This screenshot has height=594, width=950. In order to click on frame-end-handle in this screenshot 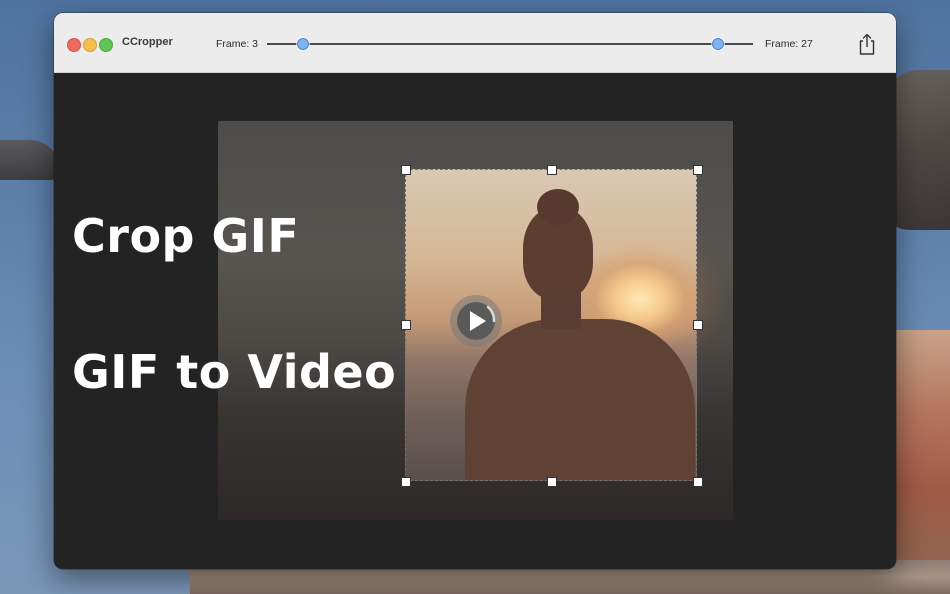, I will do `click(718, 44)`.